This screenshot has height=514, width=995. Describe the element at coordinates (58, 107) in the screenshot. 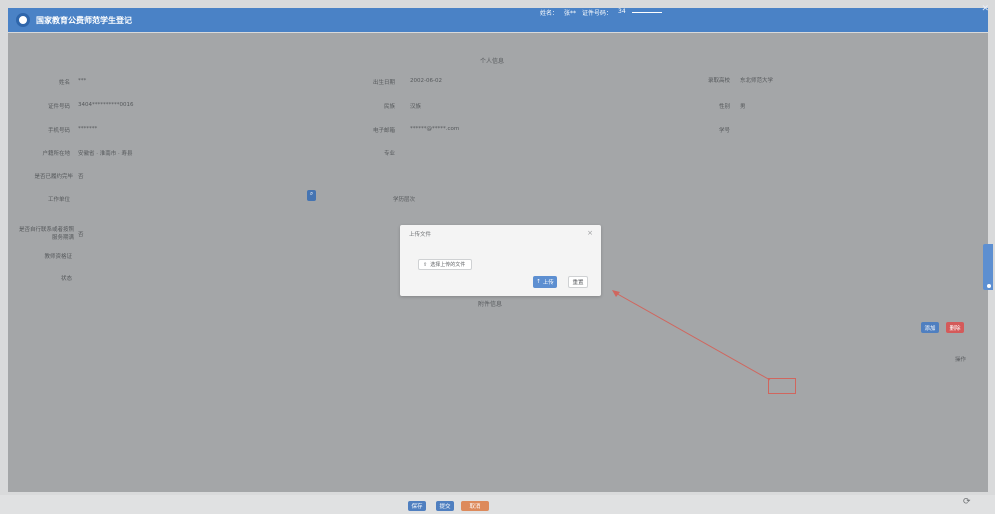

I see `id-number-label: 证件号码` at that location.